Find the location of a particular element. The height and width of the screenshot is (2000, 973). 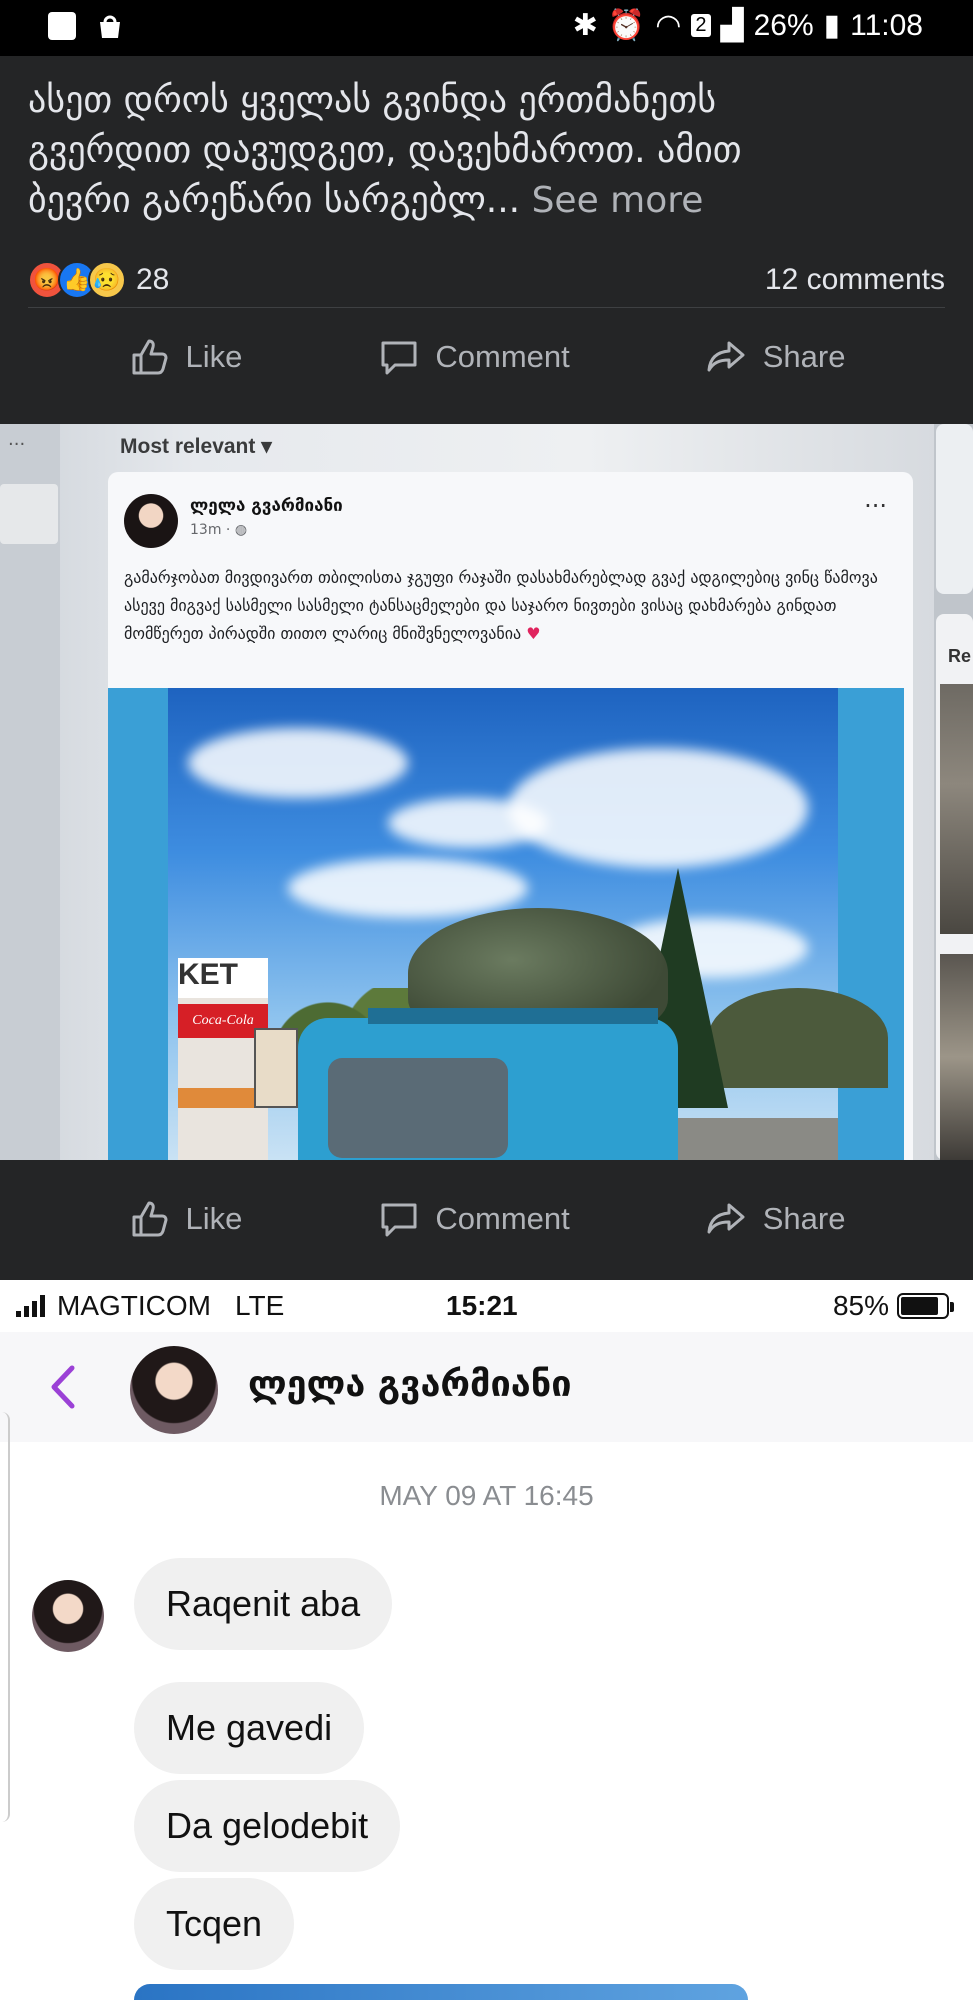

shop-sign: KET is located at coordinates (223, 978).